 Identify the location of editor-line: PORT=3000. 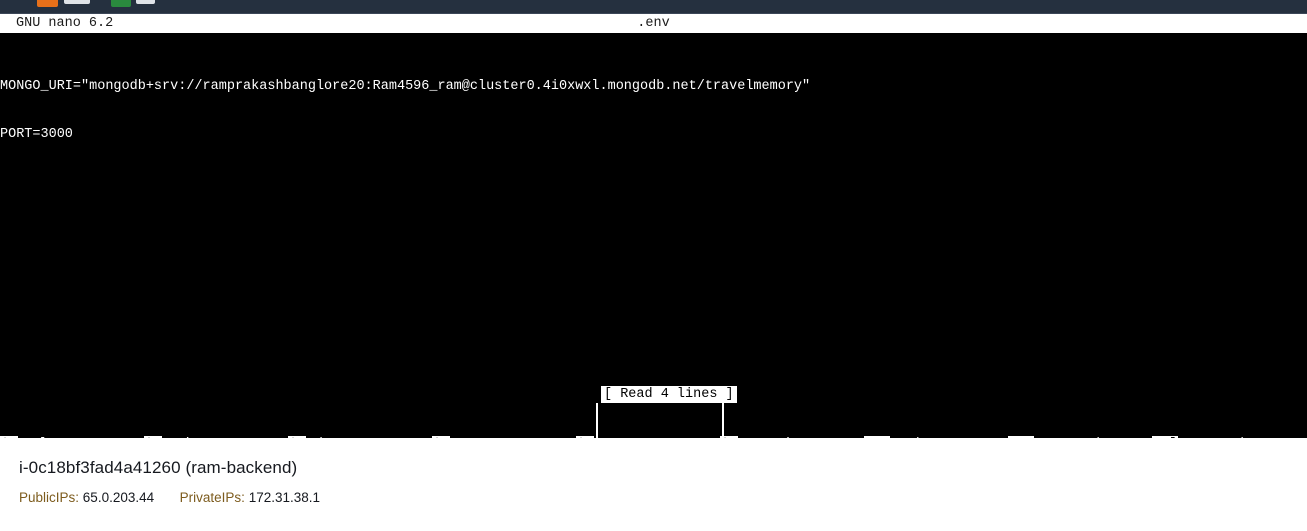
(405, 135).